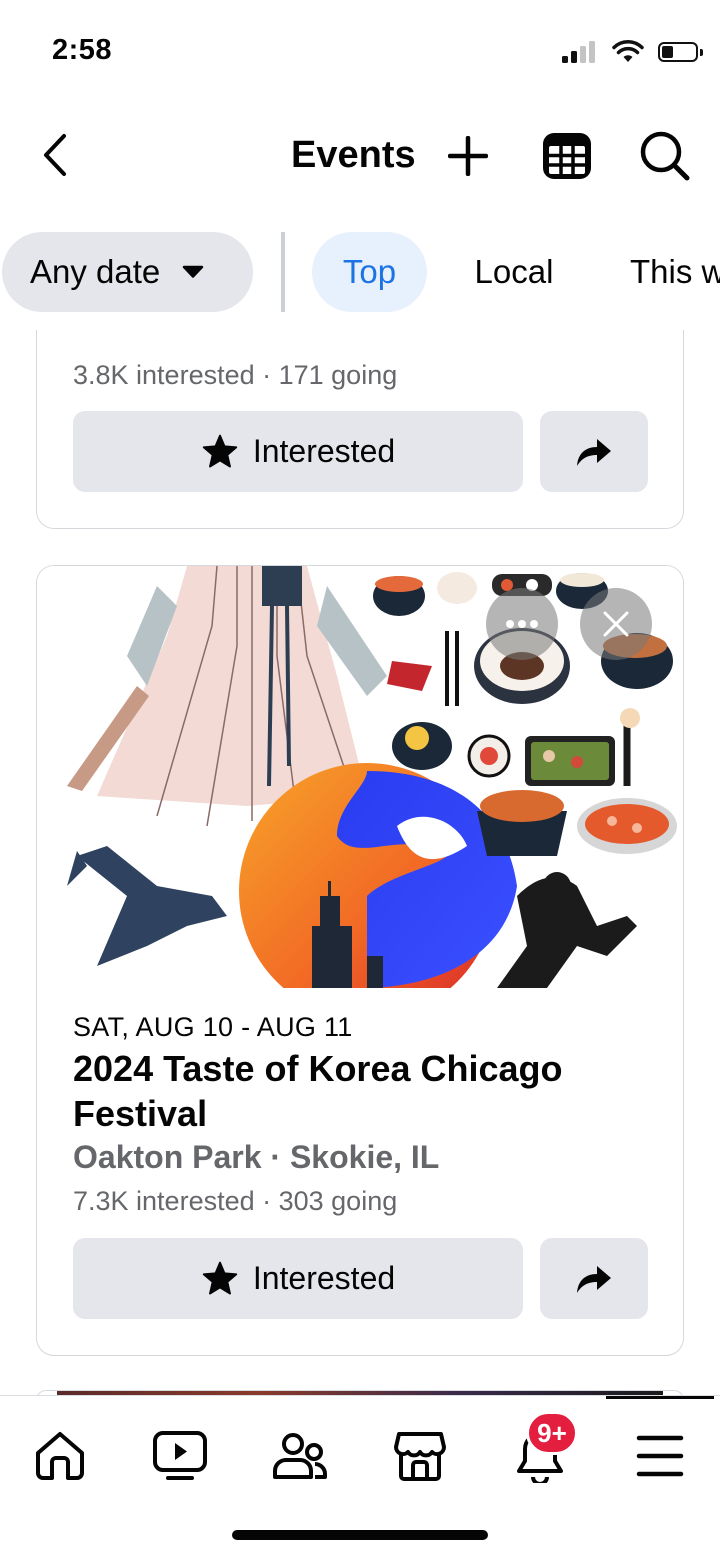 Image resolution: width=720 pixels, height=1560 pixels. I want to click on cellular-signal-icon, so click(578, 52).